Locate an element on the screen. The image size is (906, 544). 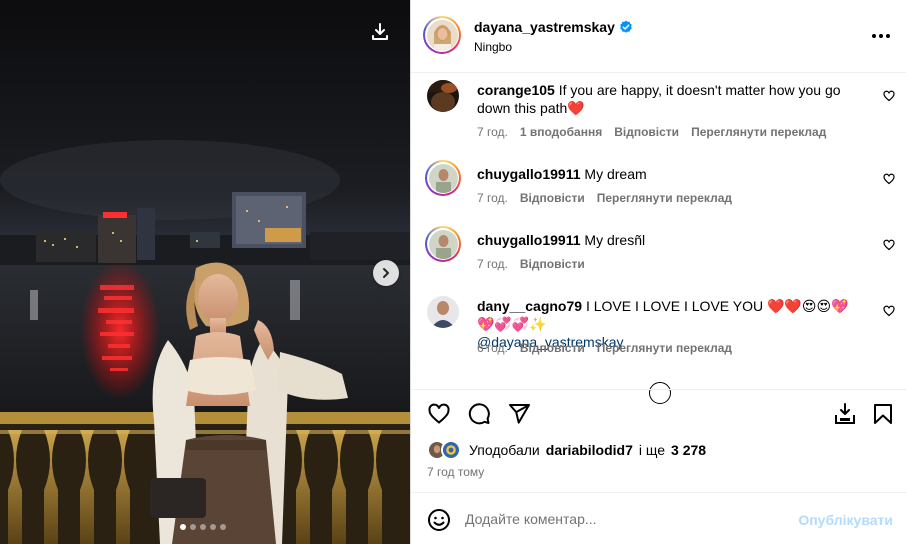
author-avatar is located at coordinates (442, 35).